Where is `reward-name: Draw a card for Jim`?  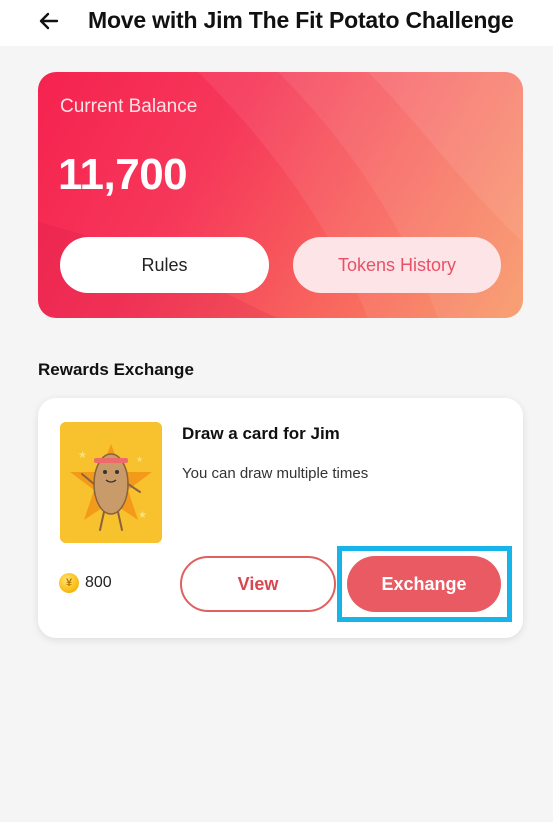 reward-name: Draw a card for Jim is located at coordinates (261, 433).